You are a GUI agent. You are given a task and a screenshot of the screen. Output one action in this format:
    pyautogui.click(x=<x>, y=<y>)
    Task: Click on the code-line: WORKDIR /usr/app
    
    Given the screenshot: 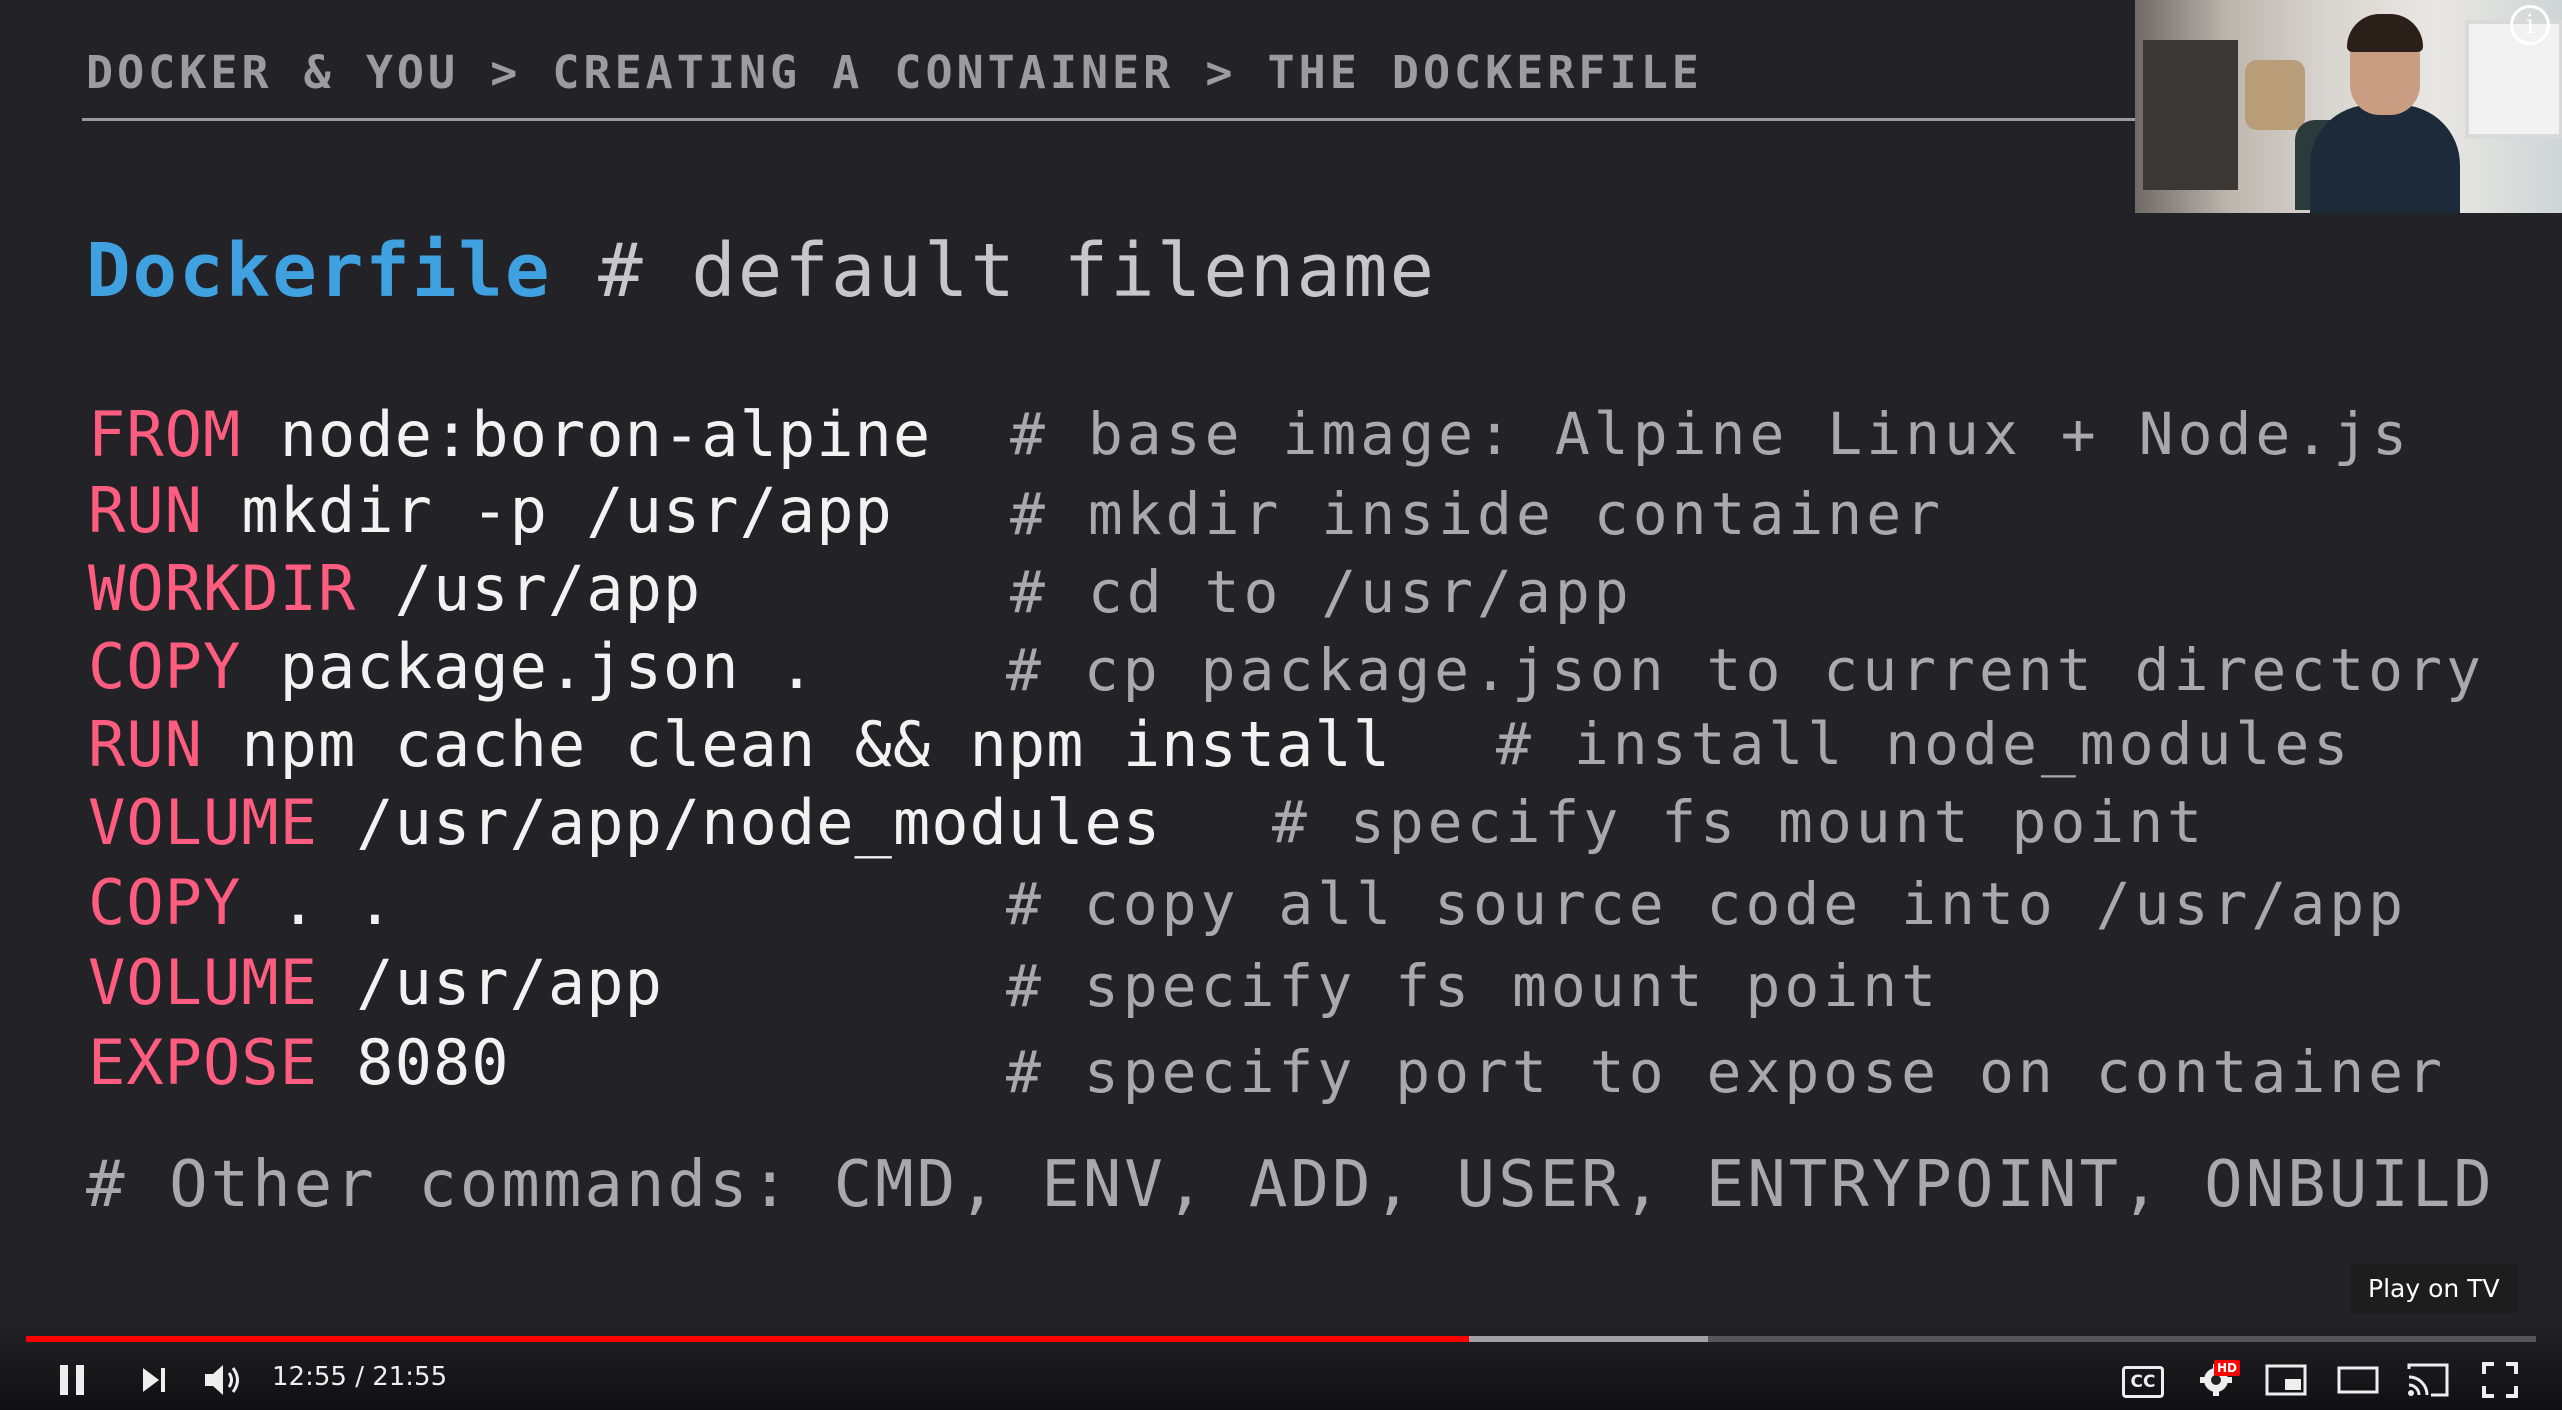 What is the action you would take?
    pyautogui.click(x=394, y=588)
    